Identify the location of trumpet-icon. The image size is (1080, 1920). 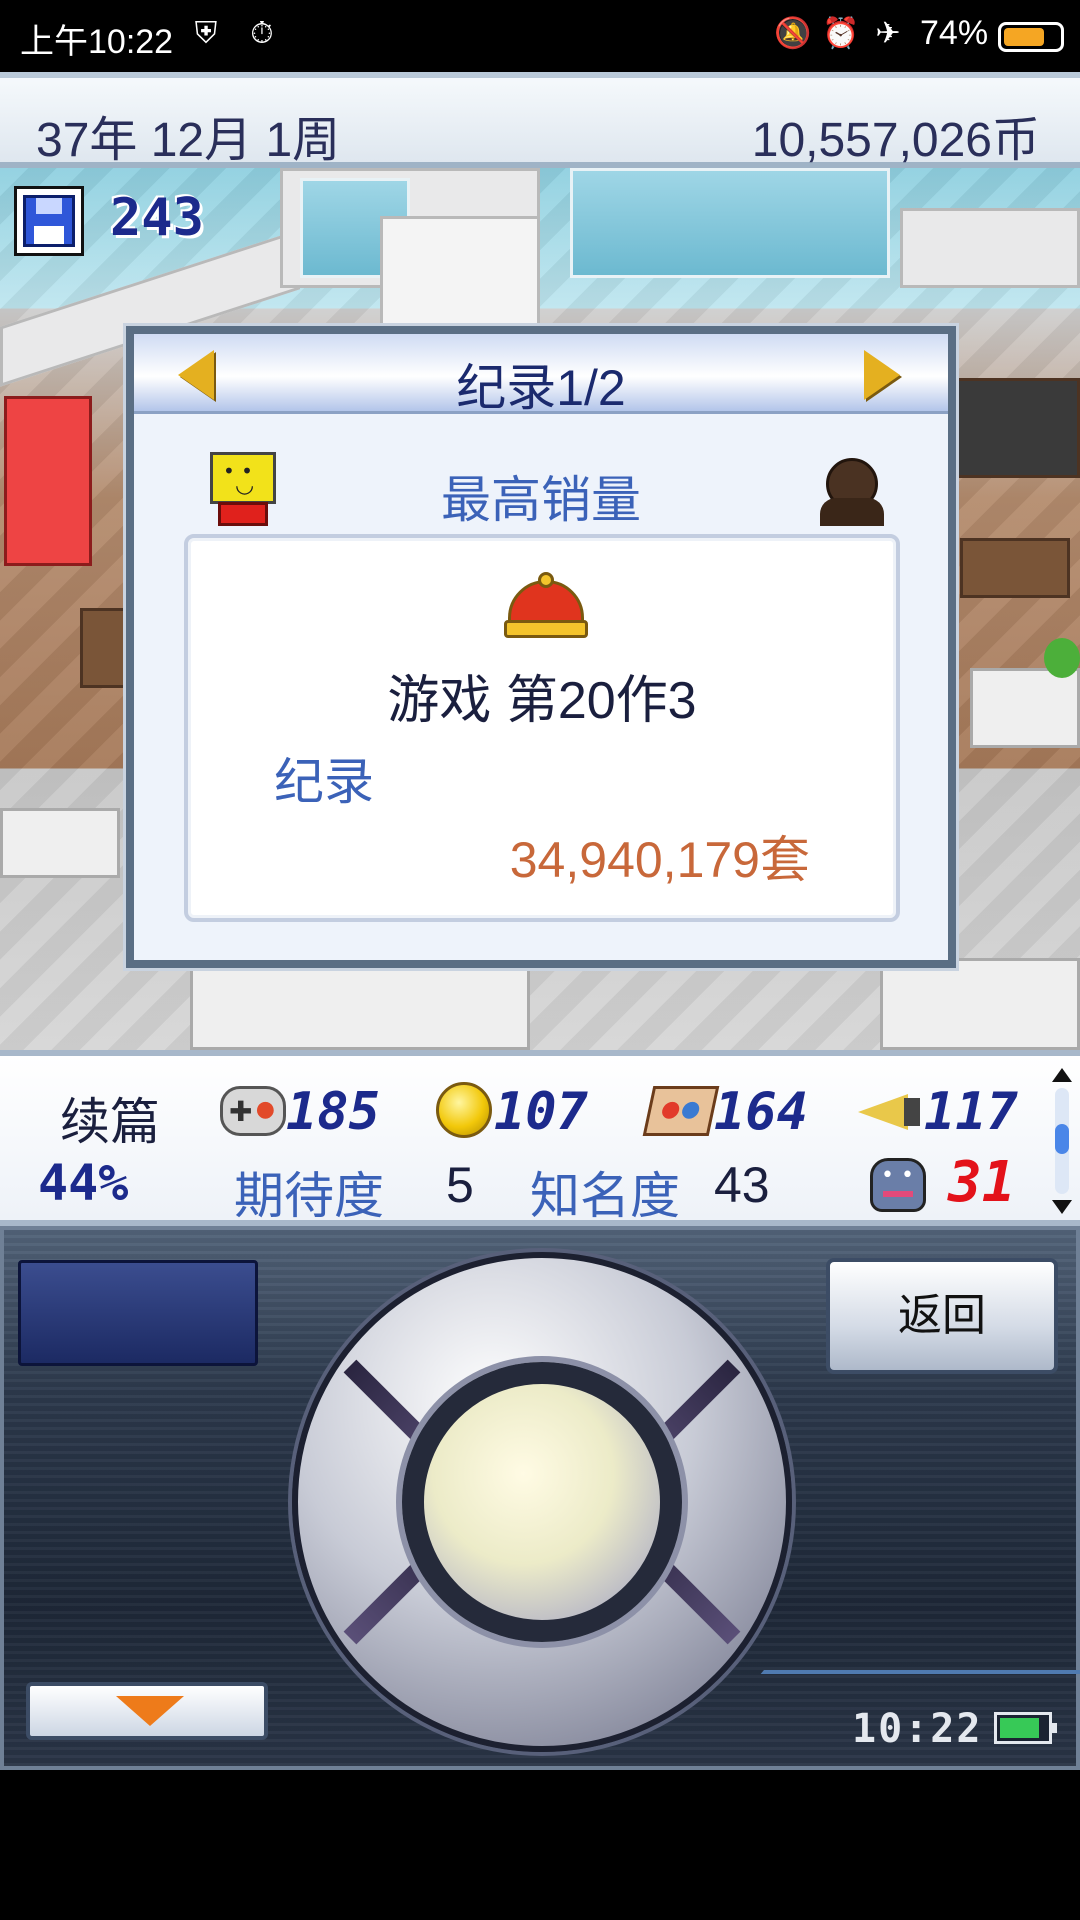
(891, 1111).